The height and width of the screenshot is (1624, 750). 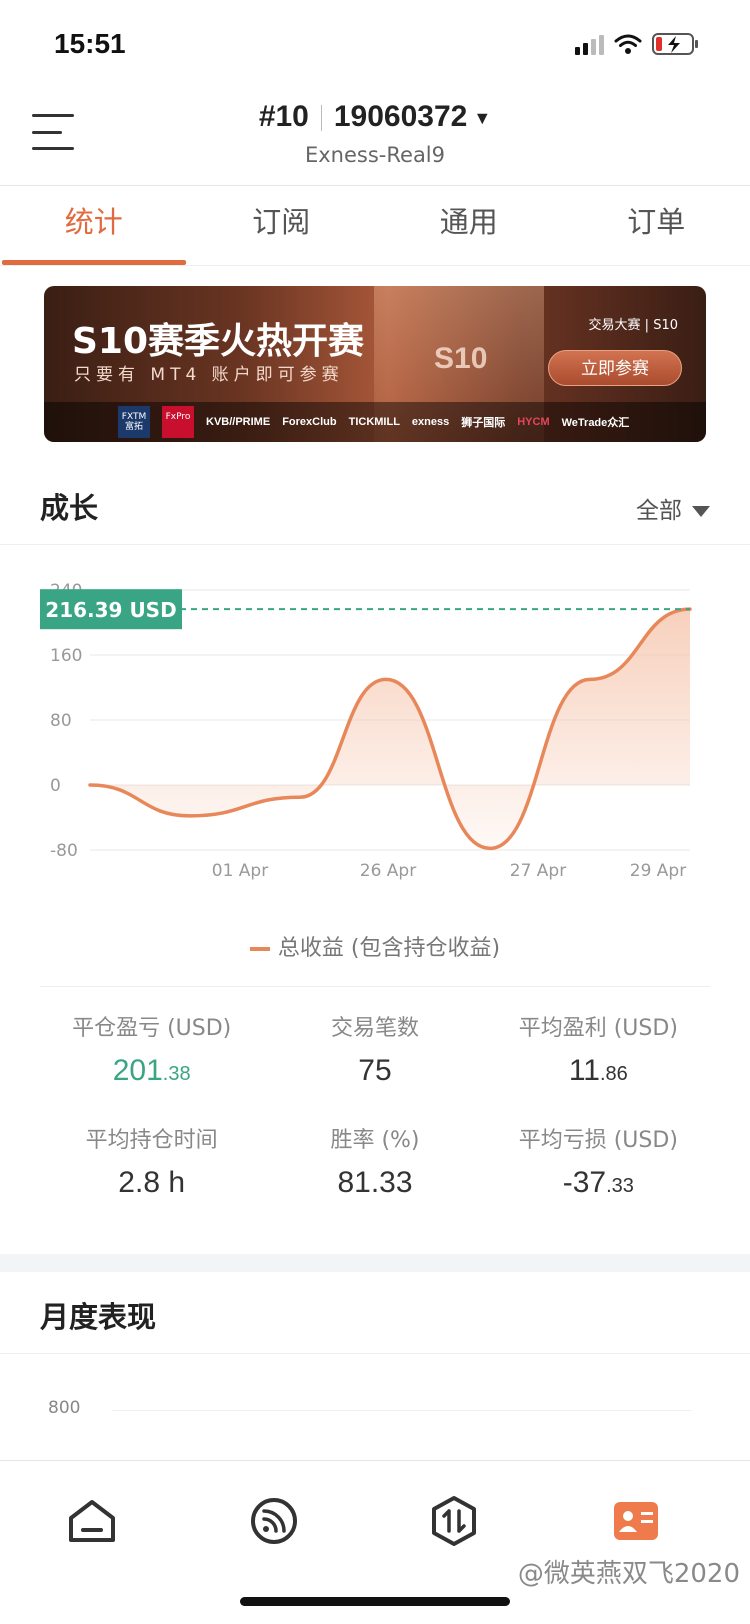 What do you see at coordinates (656, 225) in the screenshot?
I see `tab-orders: 订单` at bounding box center [656, 225].